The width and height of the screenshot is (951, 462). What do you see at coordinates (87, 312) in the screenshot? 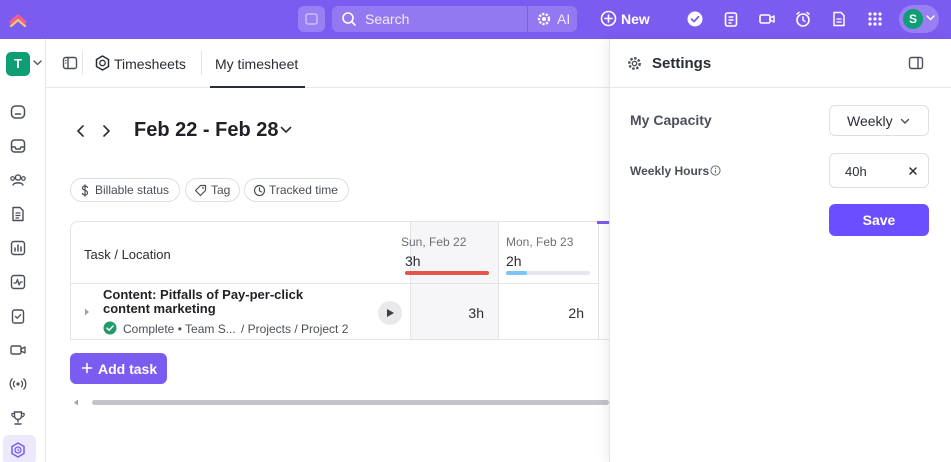
I see `caret-right-icon` at bounding box center [87, 312].